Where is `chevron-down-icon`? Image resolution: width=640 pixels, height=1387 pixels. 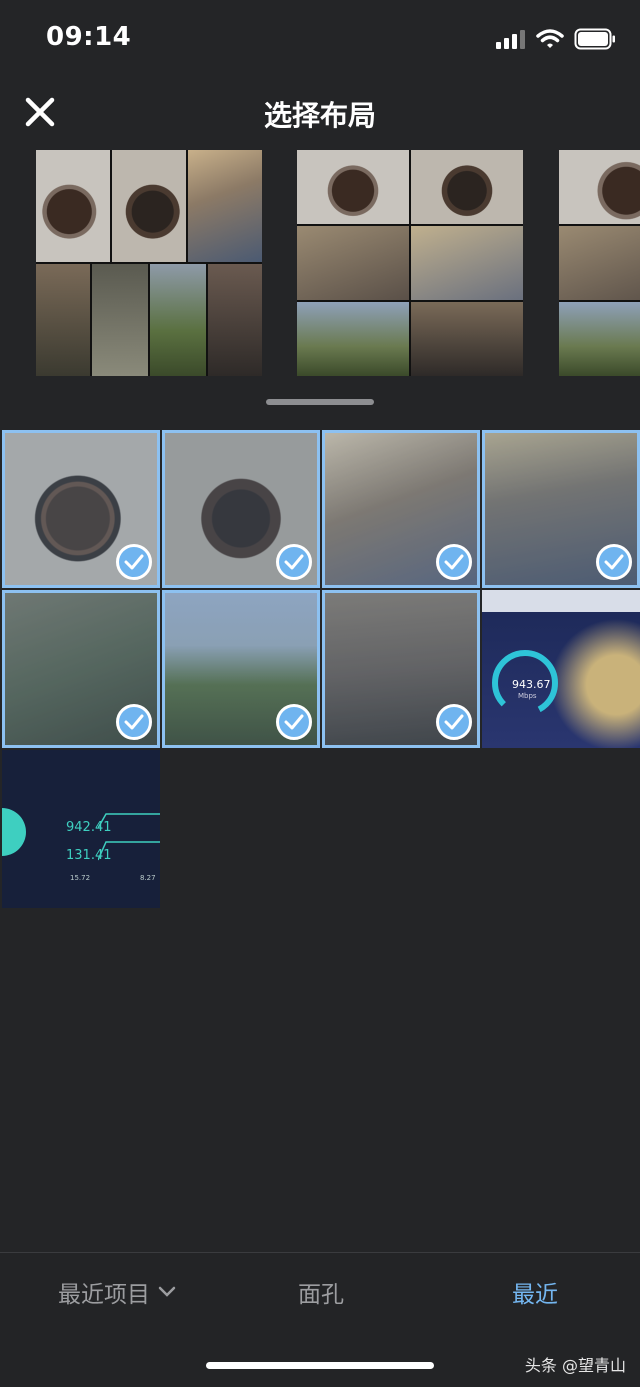 chevron-down-icon is located at coordinates (167, 1291).